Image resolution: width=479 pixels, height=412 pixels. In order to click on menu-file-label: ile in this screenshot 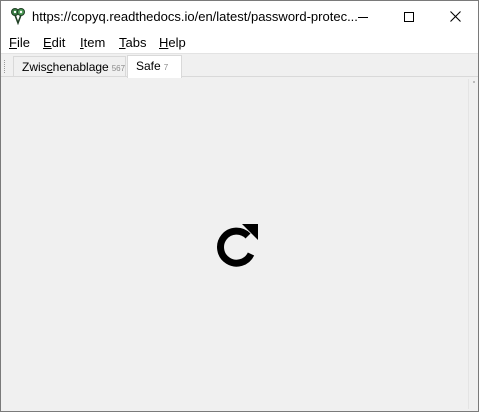, I will do `click(23, 42)`.